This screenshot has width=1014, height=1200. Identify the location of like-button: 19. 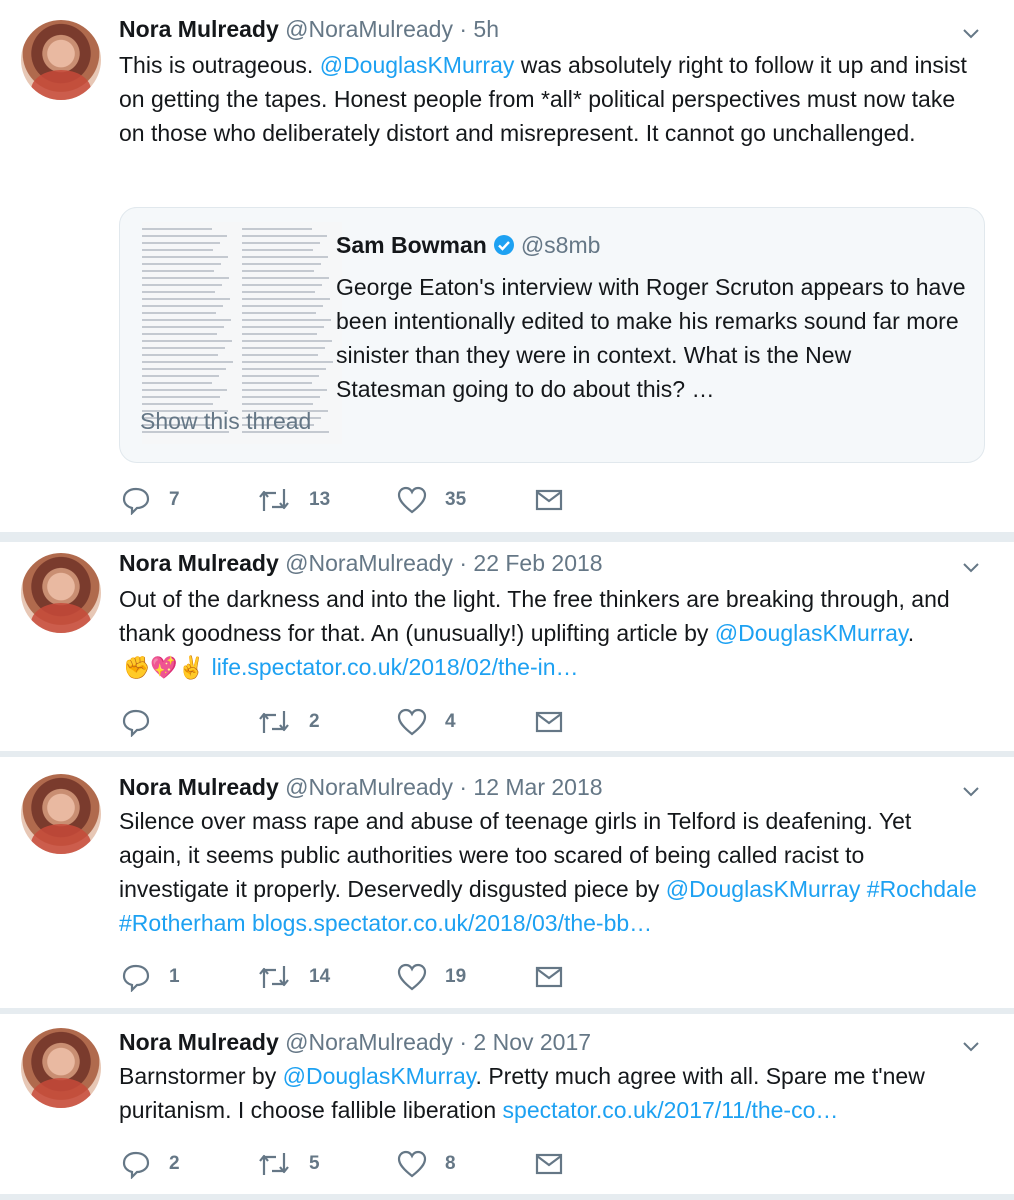
(431, 977).